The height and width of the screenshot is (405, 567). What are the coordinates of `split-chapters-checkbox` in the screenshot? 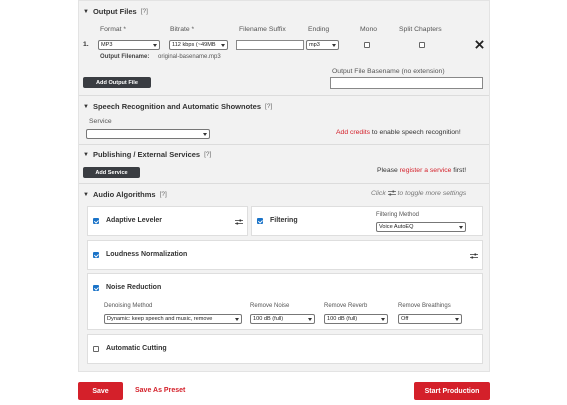 It's located at (422, 45).